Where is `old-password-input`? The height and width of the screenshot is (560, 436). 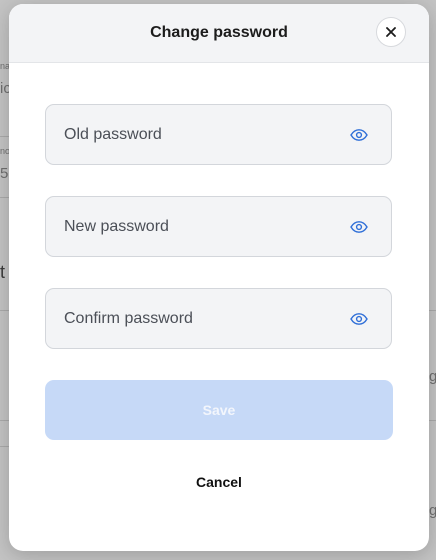
old-password-input is located at coordinates (218, 134).